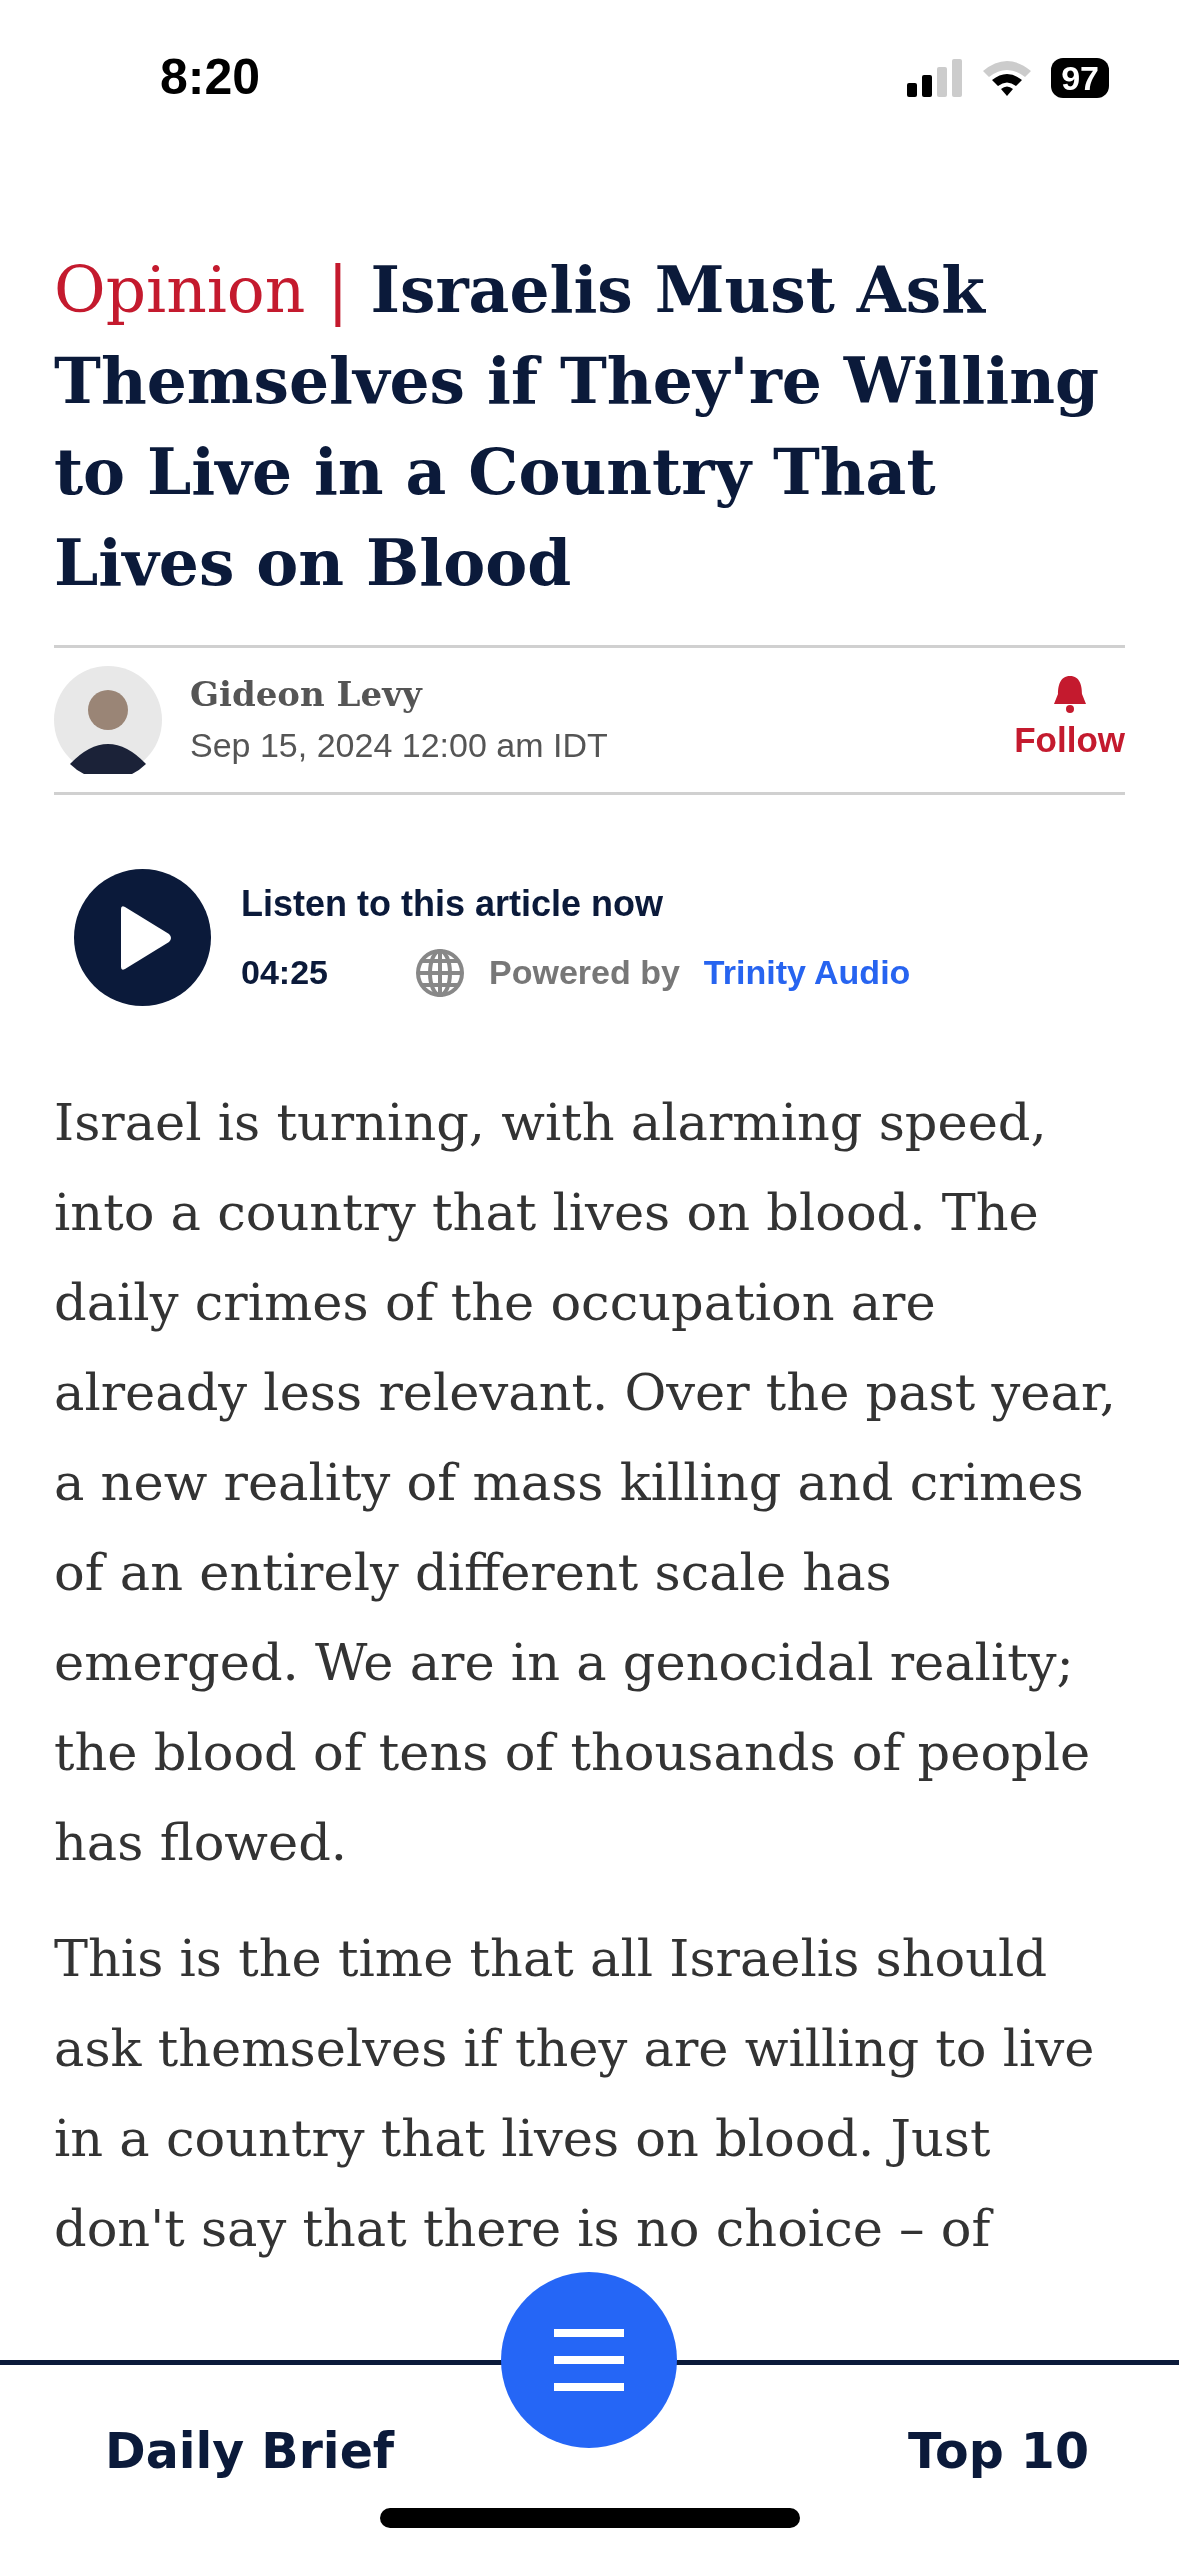 Image resolution: width=1179 pixels, height=2556 pixels. Describe the element at coordinates (1080, 78) in the screenshot. I see `battery-level: 97` at that location.